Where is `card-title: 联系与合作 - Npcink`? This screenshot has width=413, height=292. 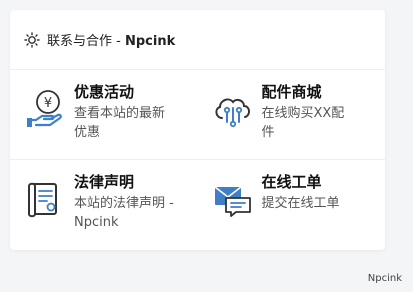
card-title: 联系与合作 - Npcink is located at coordinates (111, 41).